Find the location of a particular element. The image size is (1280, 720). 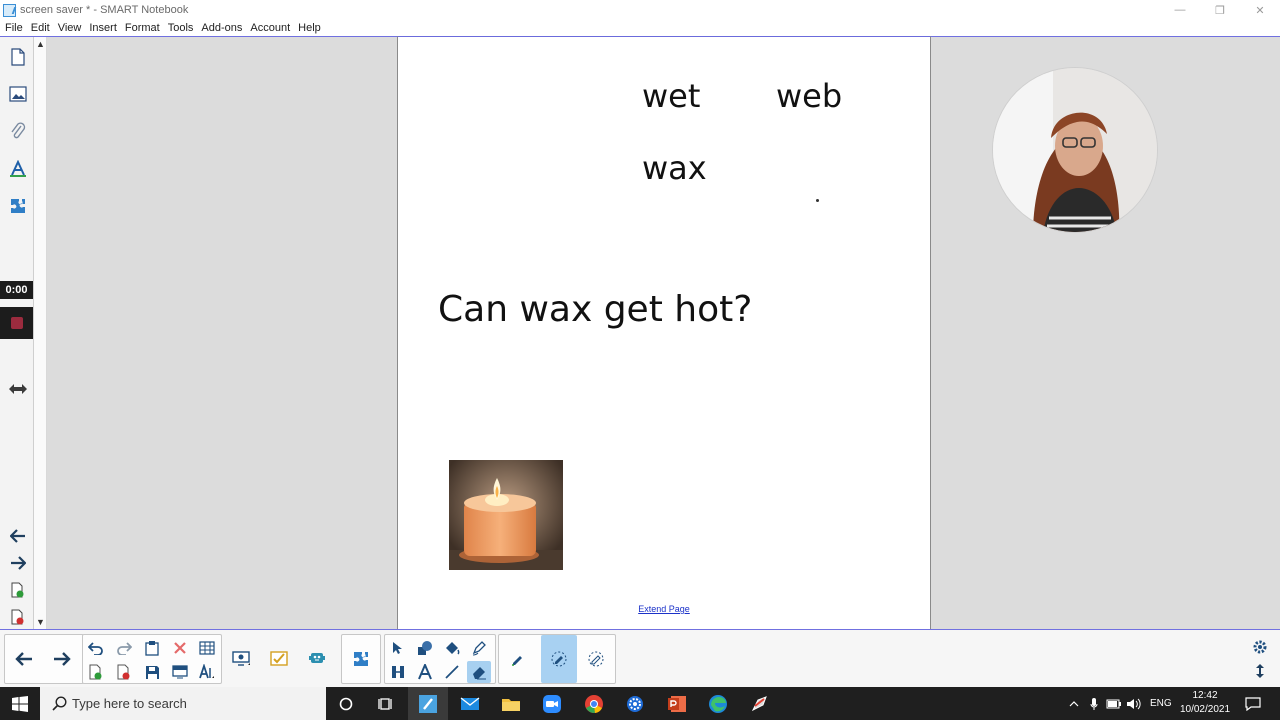

taskbar: Type here to search ENG 12:42 10/02/2021 is located at coordinates (640, 703).